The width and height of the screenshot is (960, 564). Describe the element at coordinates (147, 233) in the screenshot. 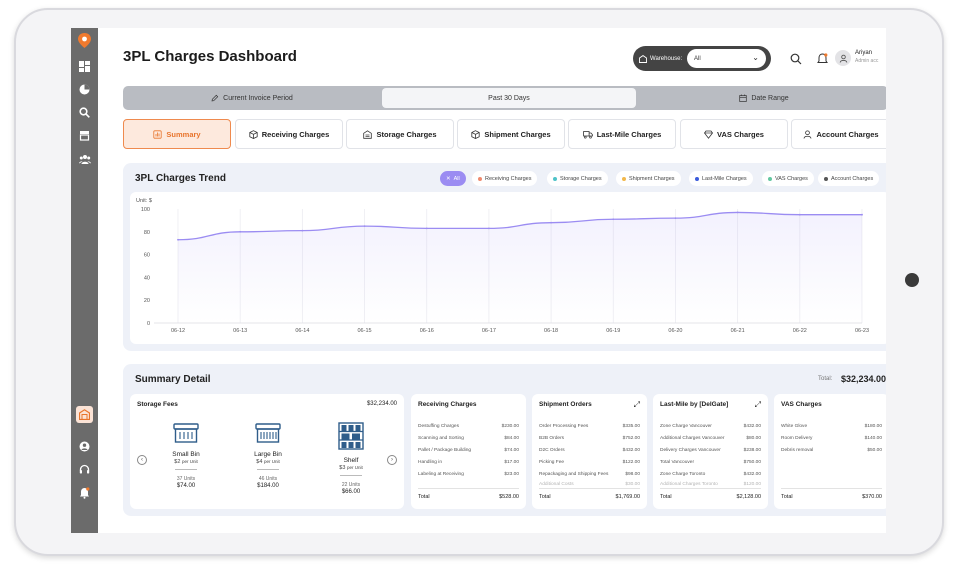

I see `y-tick-label: 80` at that location.